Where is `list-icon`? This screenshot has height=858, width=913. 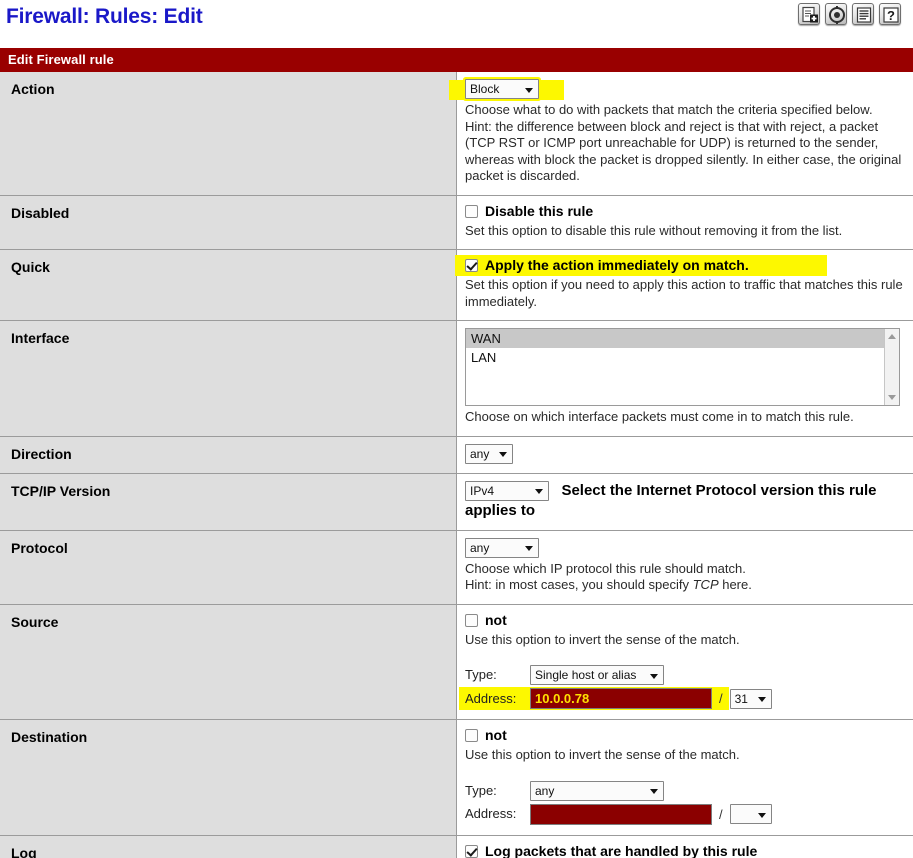 list-icon is located at coordinates (863, 14).